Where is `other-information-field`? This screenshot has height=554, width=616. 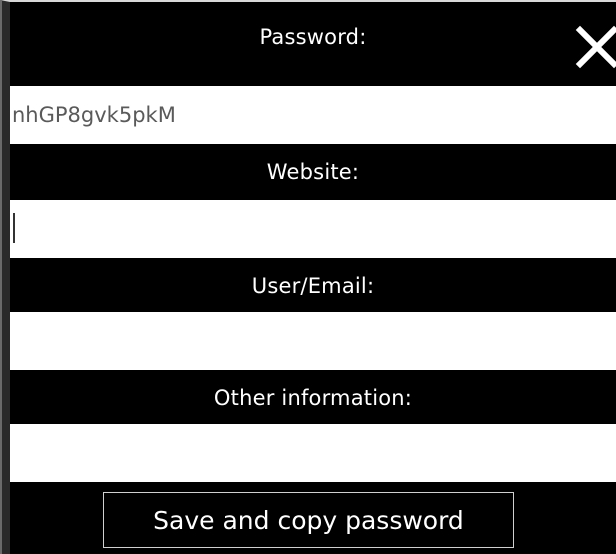 other-information-field is located at coordinates (313, 453).